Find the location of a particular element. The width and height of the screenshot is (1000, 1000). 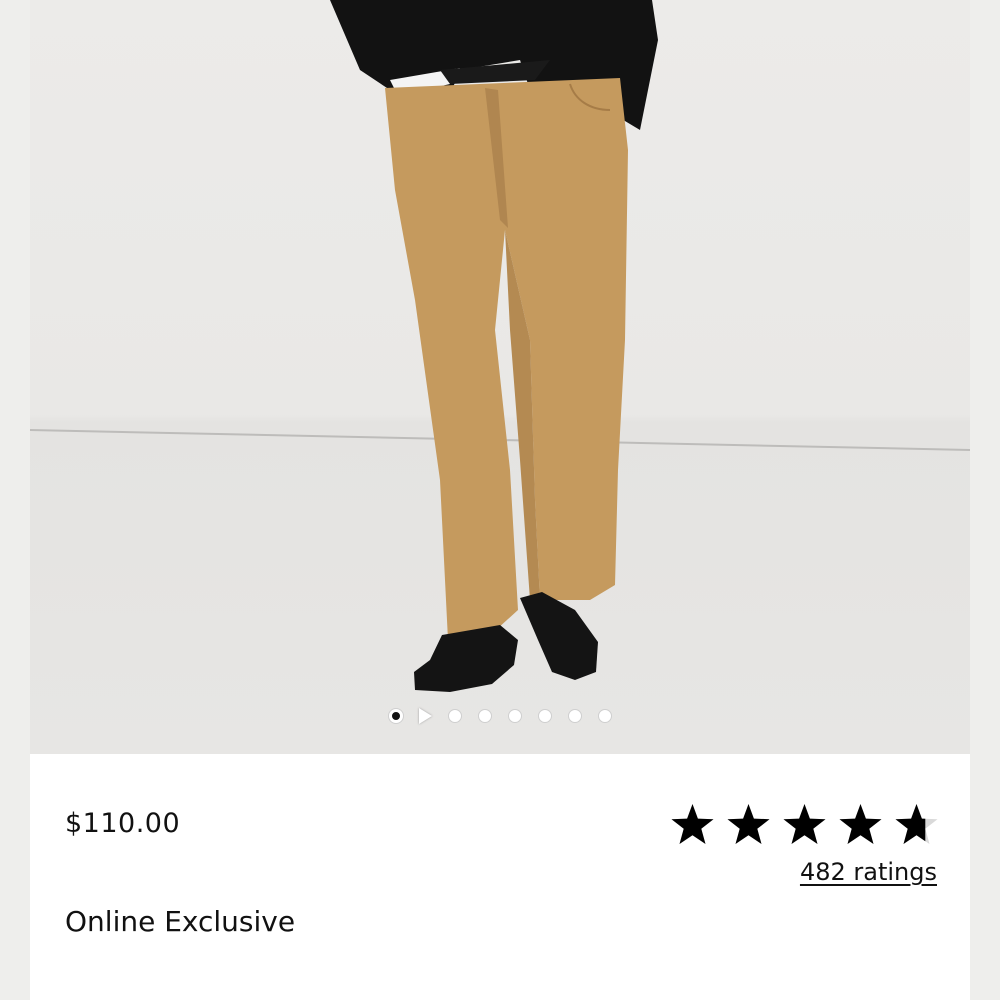

star-rating is located at coordinates (804, 825).